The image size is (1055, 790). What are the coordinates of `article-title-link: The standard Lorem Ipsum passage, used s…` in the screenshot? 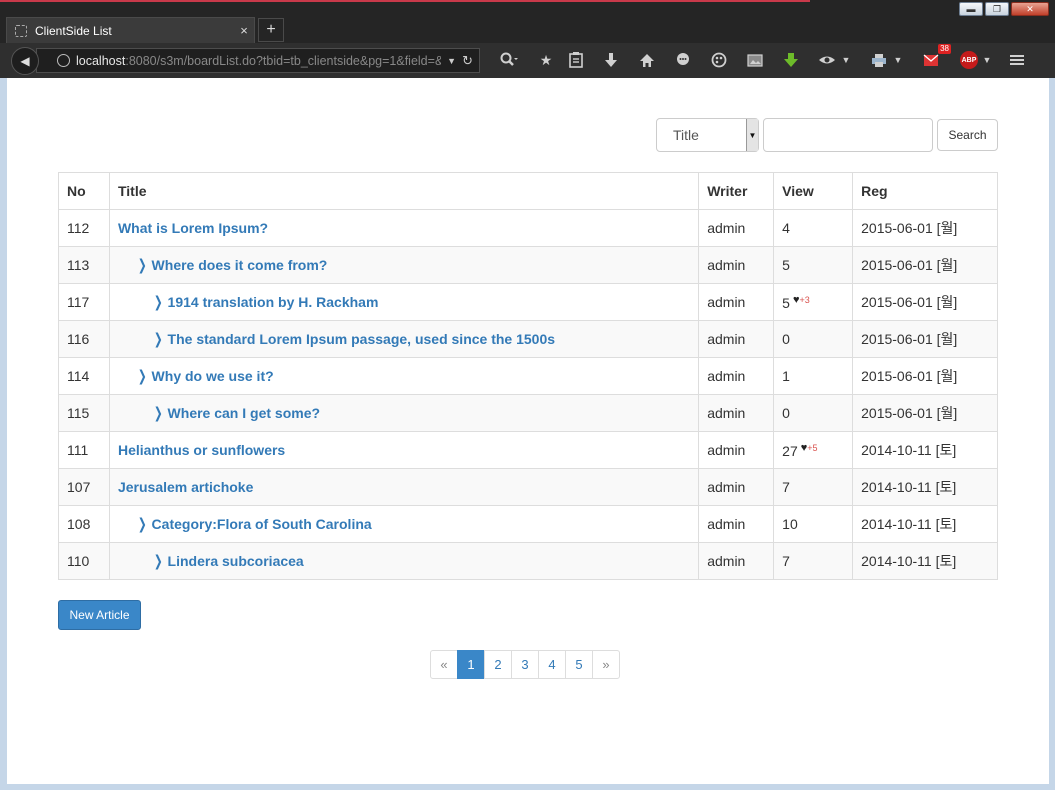 It's located at (361, 339).